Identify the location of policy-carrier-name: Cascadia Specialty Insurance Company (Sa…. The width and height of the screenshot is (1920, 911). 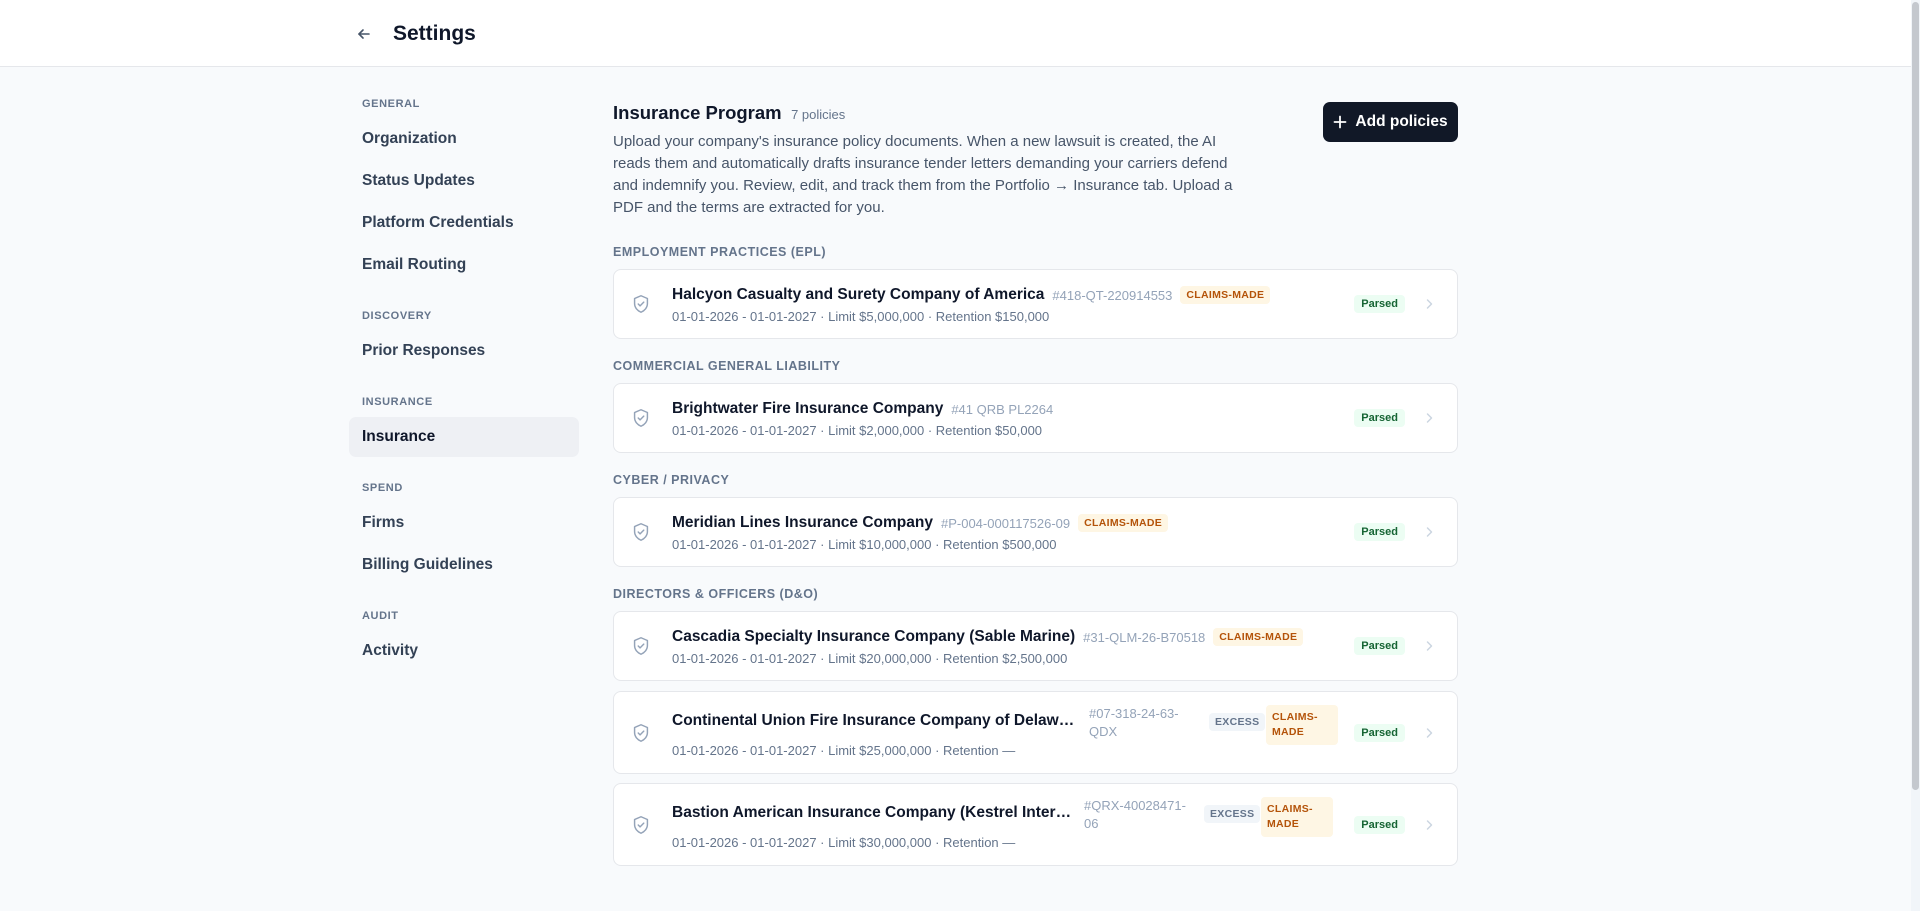
(874, 636).